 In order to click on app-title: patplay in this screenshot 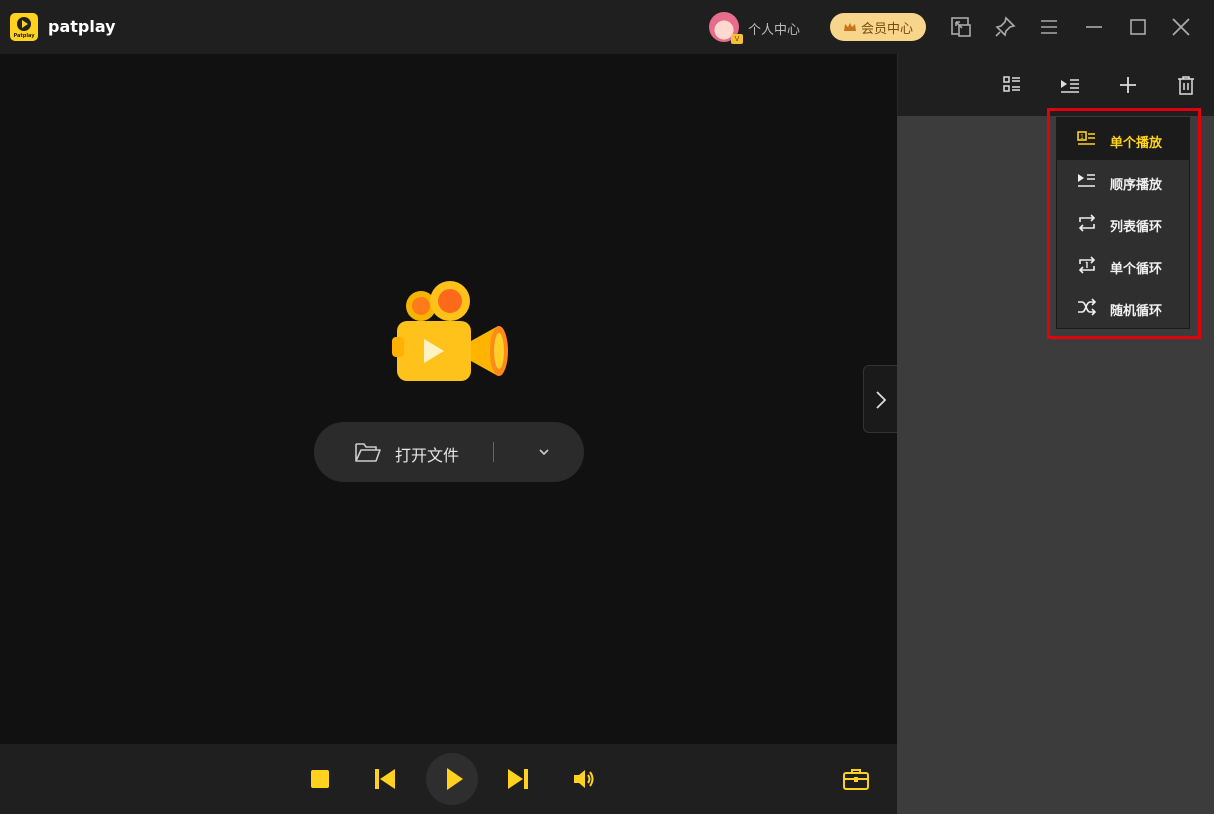, I will do `click(82, 26)`.